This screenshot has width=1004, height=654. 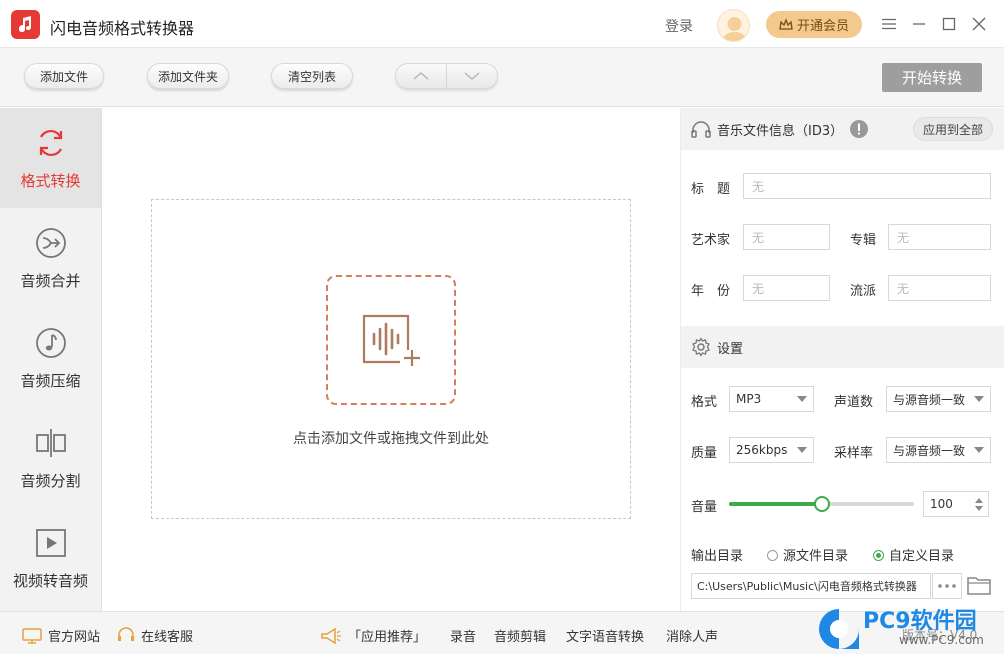 I want to click on app-logo-icon, so click(x=25, y=24).